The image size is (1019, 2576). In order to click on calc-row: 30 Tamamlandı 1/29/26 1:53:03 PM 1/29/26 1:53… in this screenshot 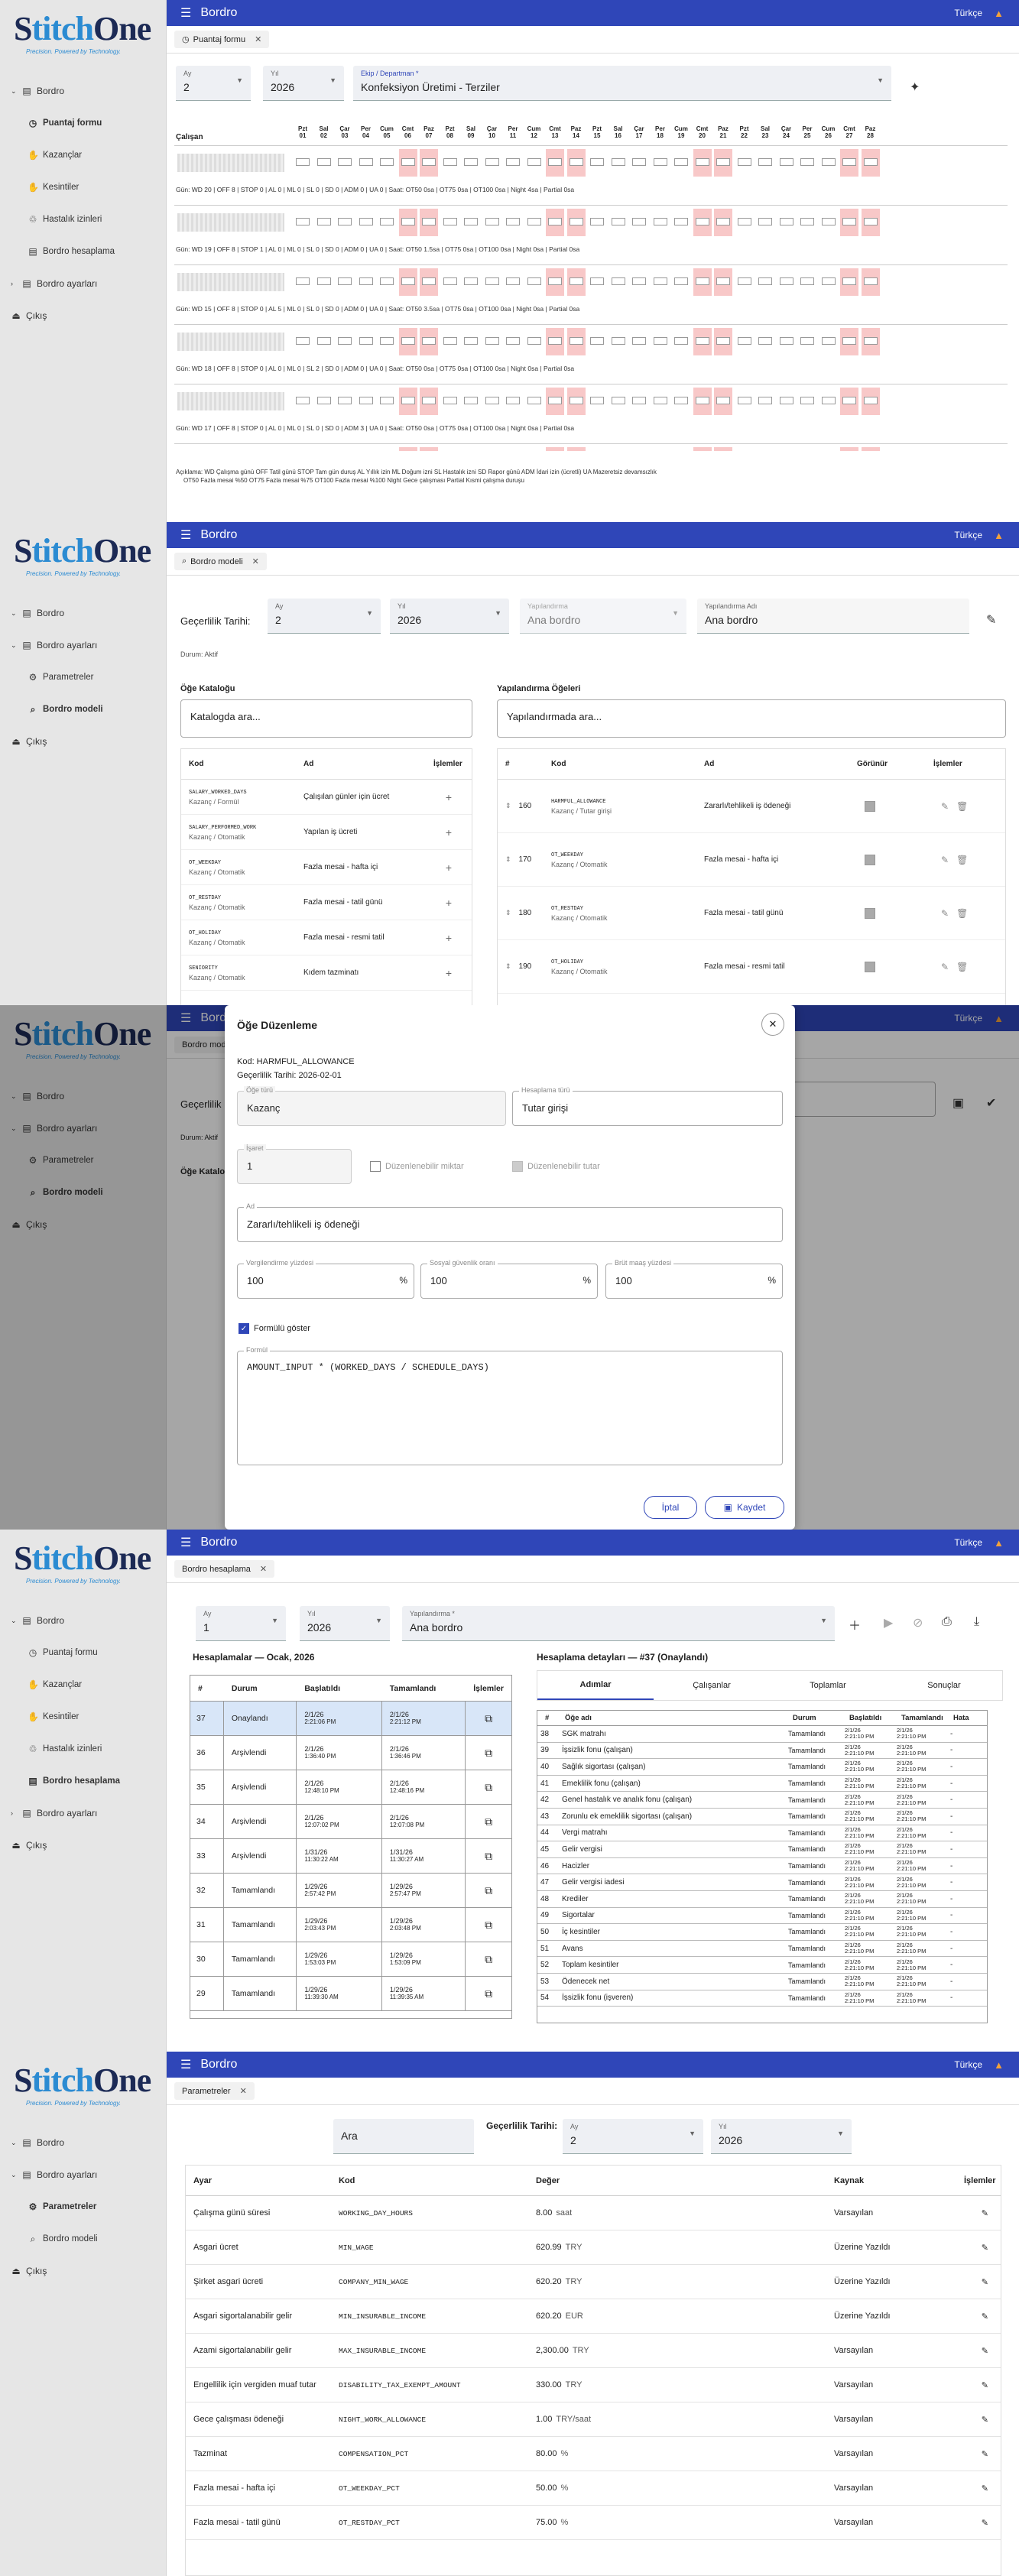, I will do `click(350, 1960)`.